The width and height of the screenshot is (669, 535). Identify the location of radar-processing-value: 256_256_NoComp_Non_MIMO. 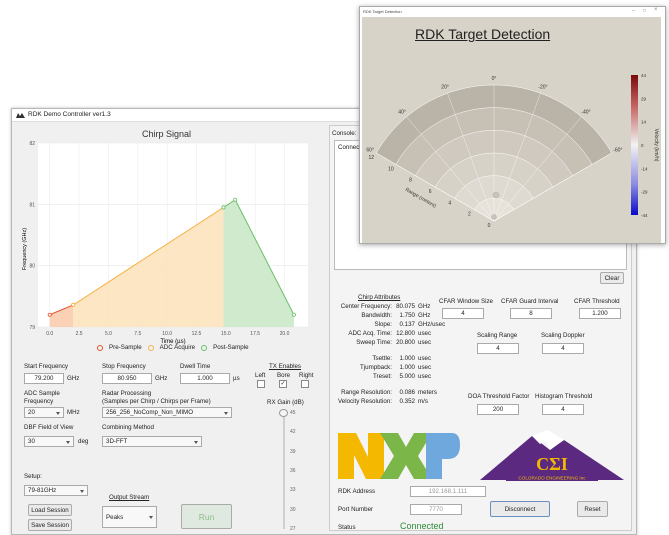
(150, 412).